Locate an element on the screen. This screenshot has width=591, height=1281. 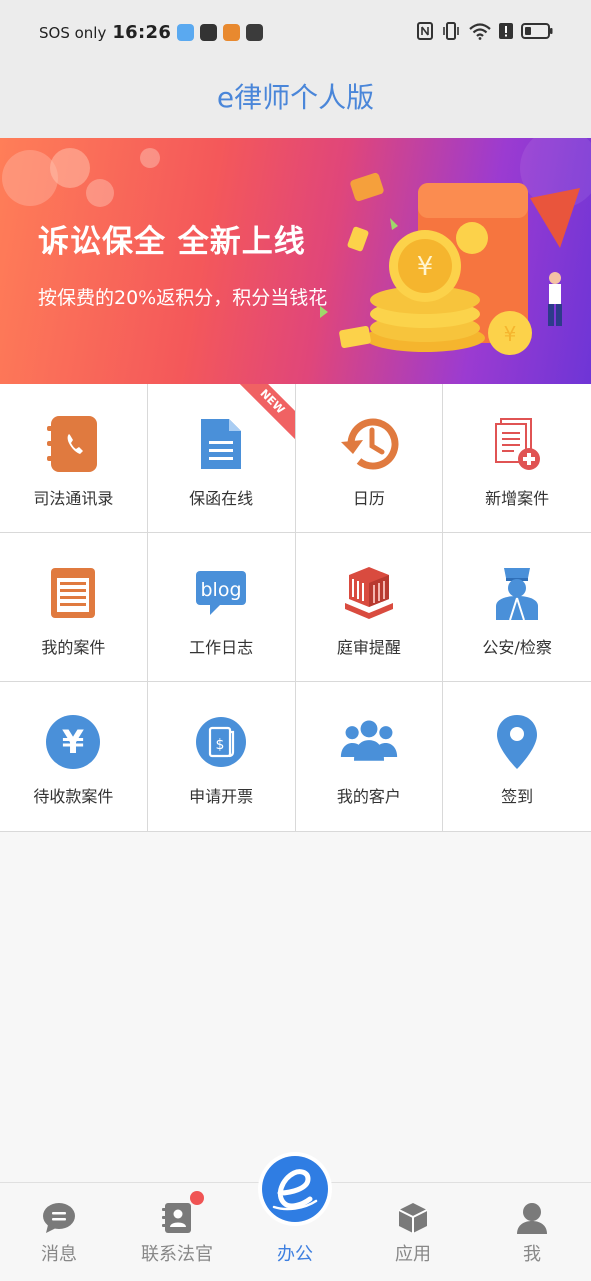
grid-item-label: 庭审提醒 is located at coordinates (368, 647).